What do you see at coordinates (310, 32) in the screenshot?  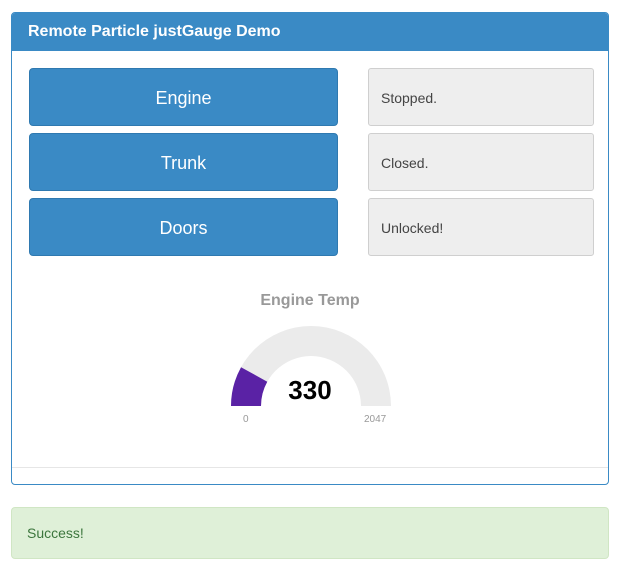 I see `panel-title: Remote Particle justGauge Demo` at bounding box center [310, 32].